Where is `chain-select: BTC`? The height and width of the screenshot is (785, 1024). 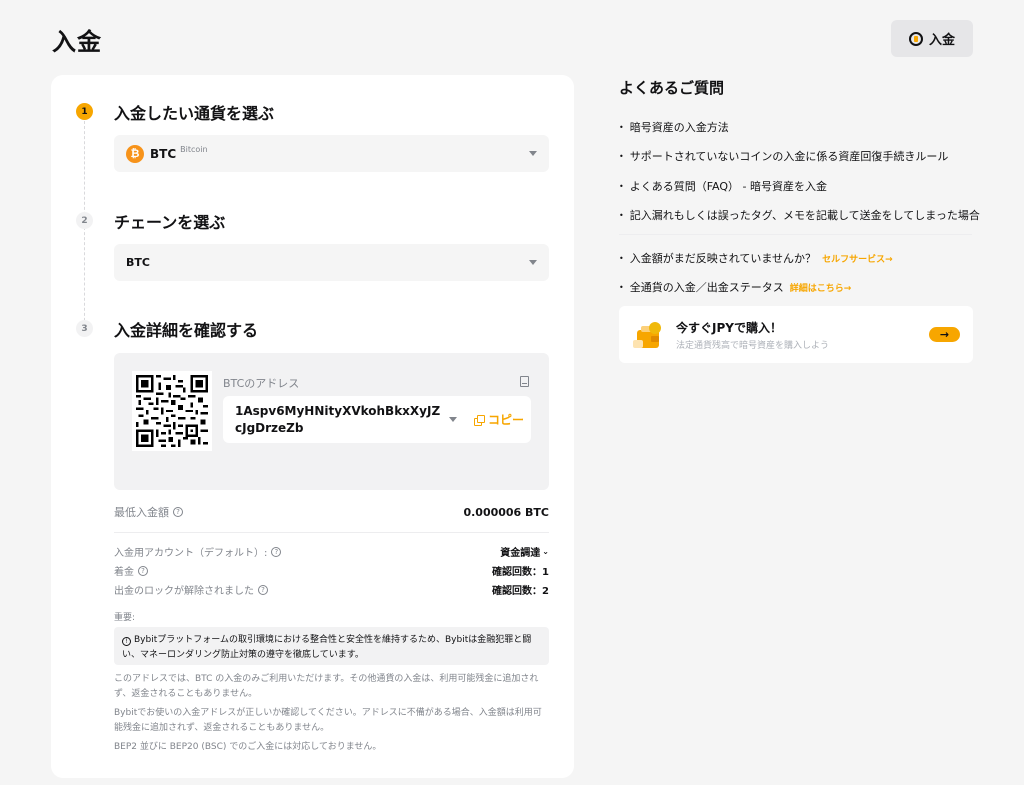
chain-select: BTC is located at coordinates (331, 262).